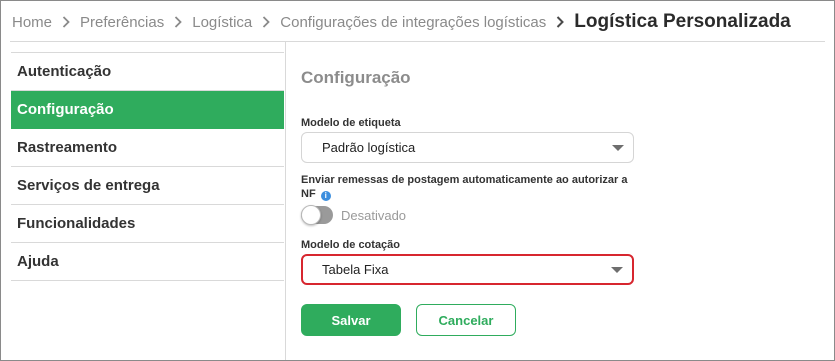  Describe the element at coordinates (64, 71) in the screenshot. I see `sidebar-item-label: Autenticação` at that location.